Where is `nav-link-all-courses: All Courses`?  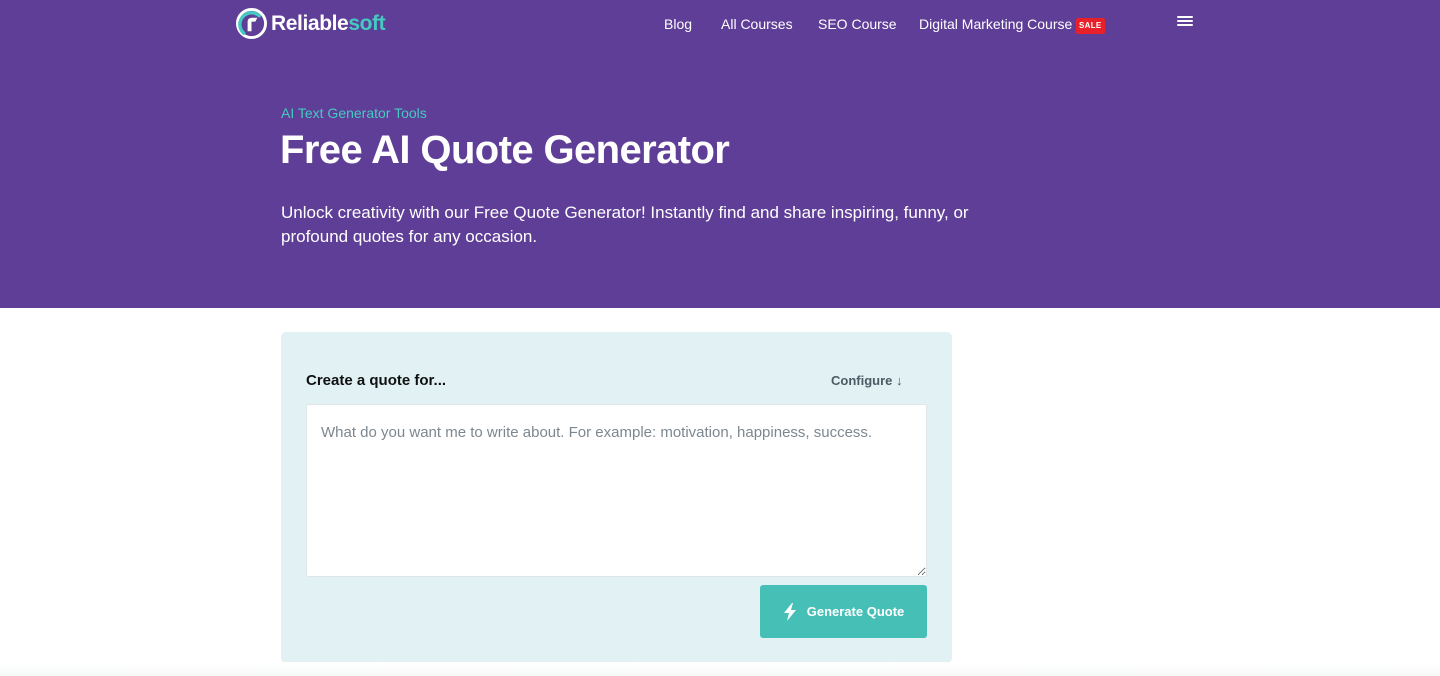
nav-link-all-courses: All Courses is located at coordinates (757, 24).